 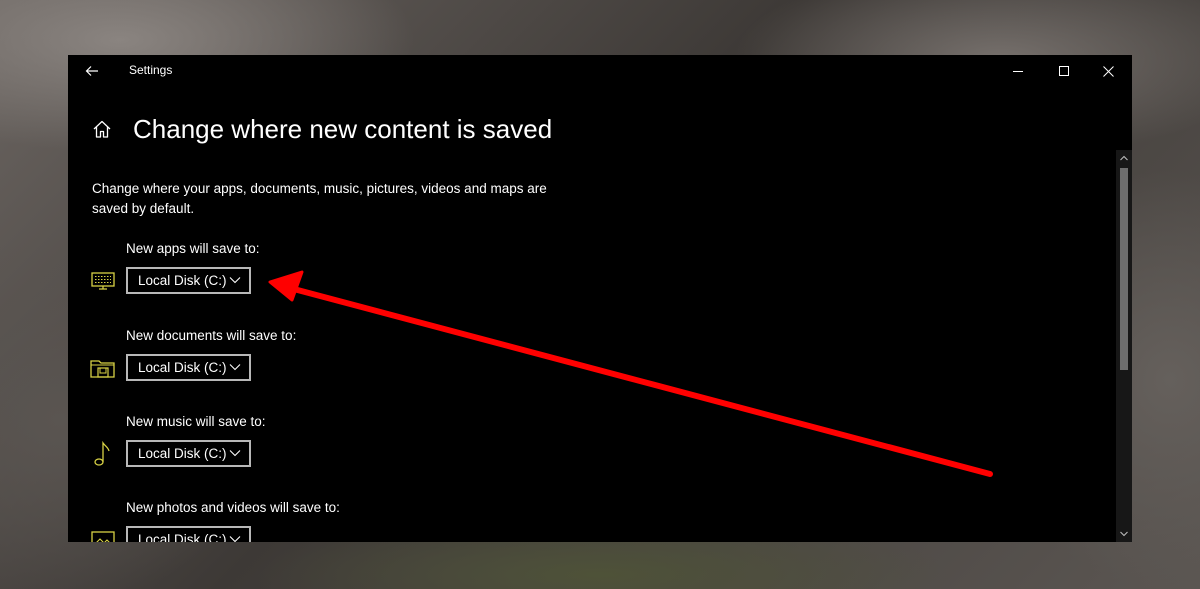 I want to click on home-icon, so click(x=102, y=129).